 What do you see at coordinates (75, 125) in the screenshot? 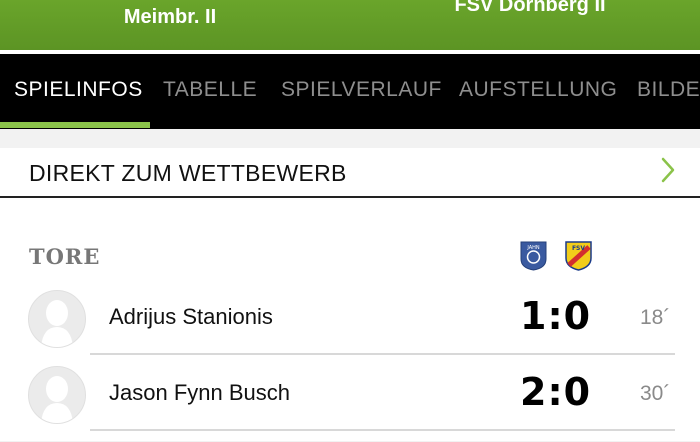
I see `active-tab-indicator` at bounding box center [75, 125].